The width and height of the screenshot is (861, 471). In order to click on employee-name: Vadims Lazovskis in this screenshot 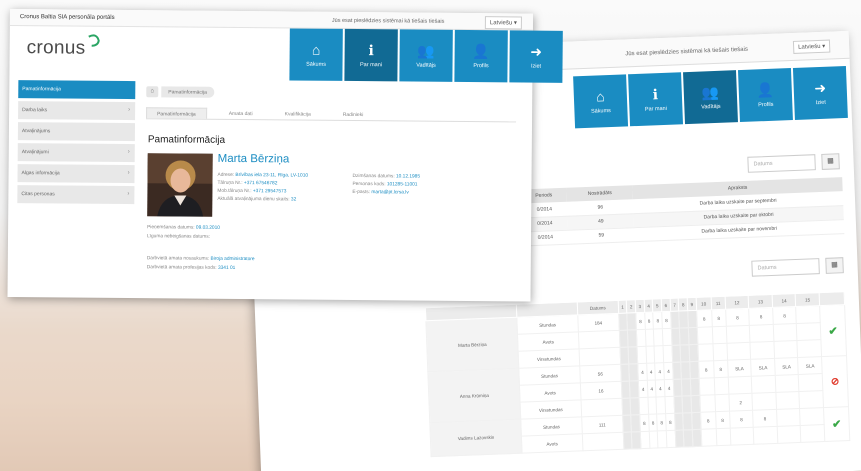, I will do `click(476, 438)`.